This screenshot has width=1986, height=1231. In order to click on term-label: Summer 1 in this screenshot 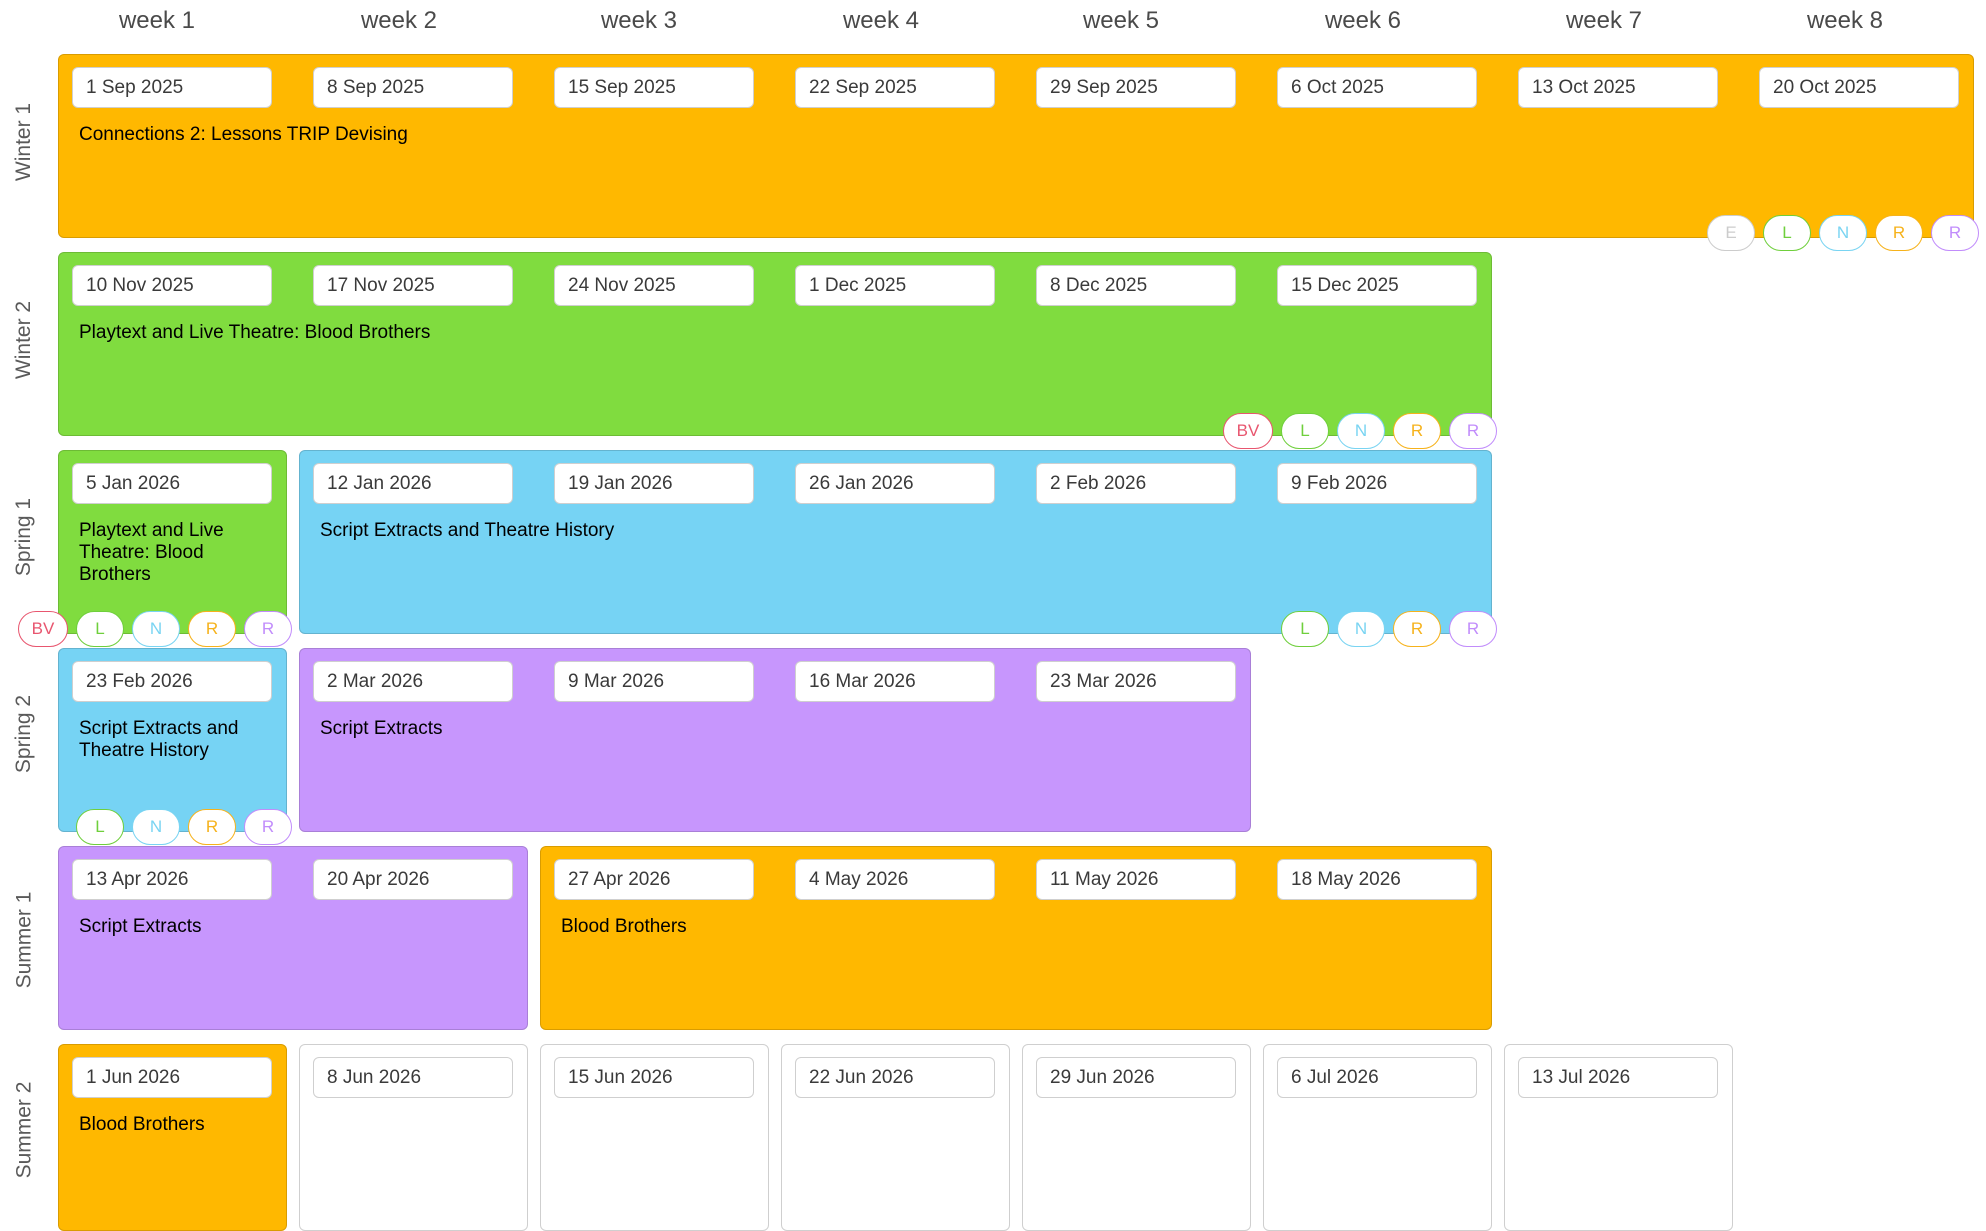, I will do `click(24, 940)`.